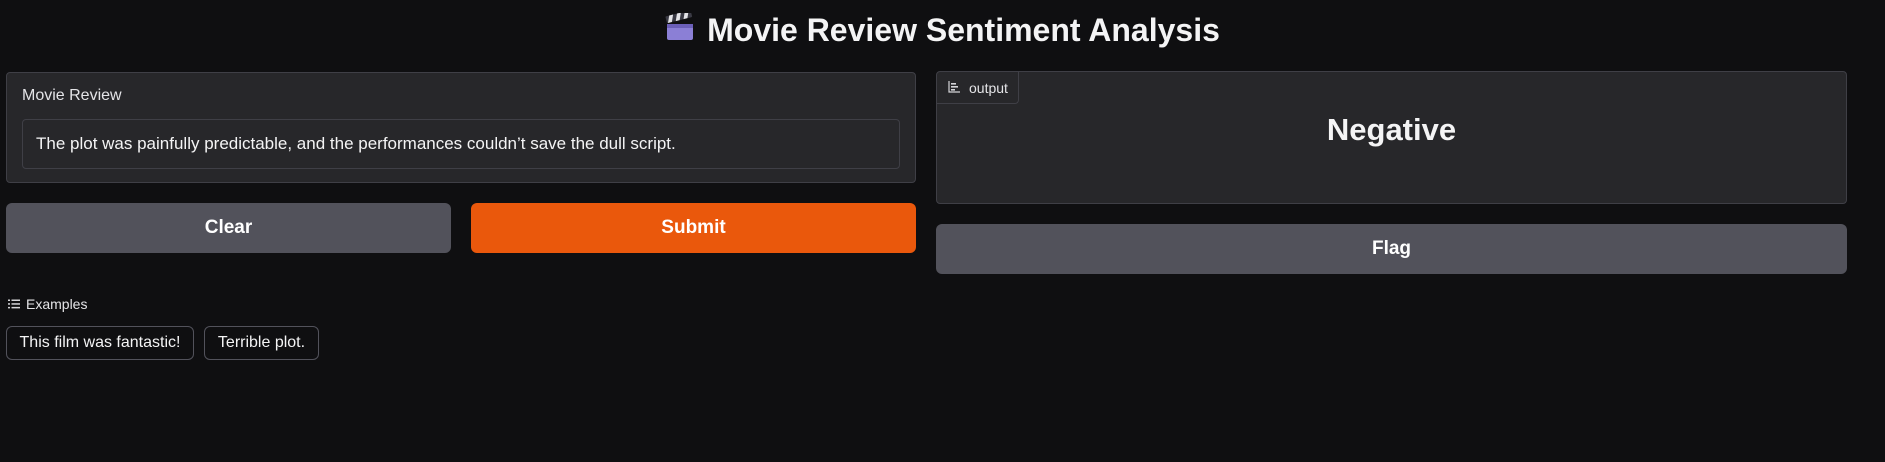  Describe the element at coordinates (954, 88) in the screenshot. I see `bar-chart-icon` at that location.